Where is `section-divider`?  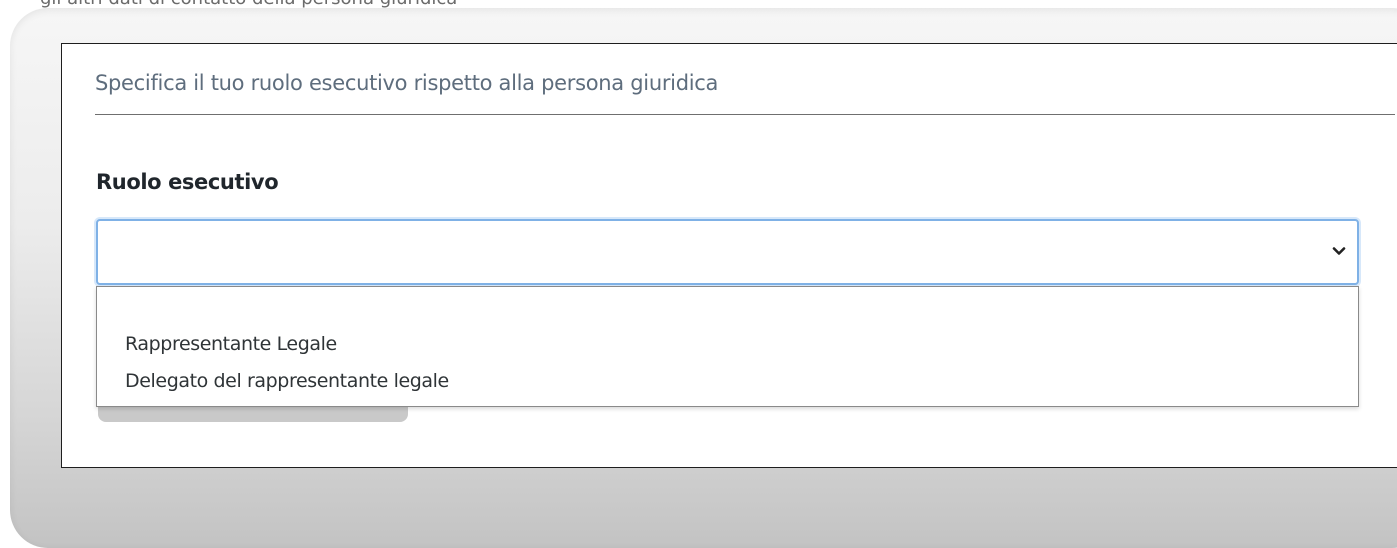
section-divider is located at coordinates (745, 114).